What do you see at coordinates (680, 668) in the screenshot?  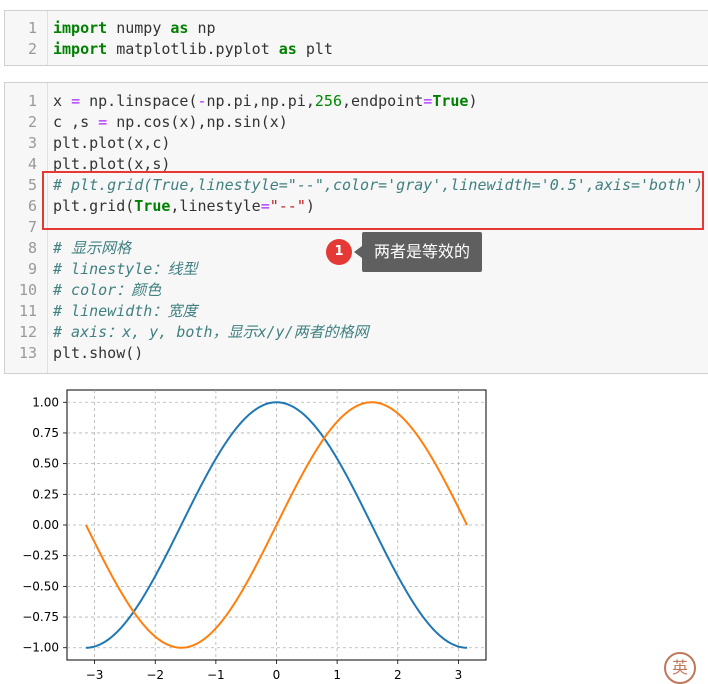 I see `watermark-logo: 英` at bounding box center [680, 668].